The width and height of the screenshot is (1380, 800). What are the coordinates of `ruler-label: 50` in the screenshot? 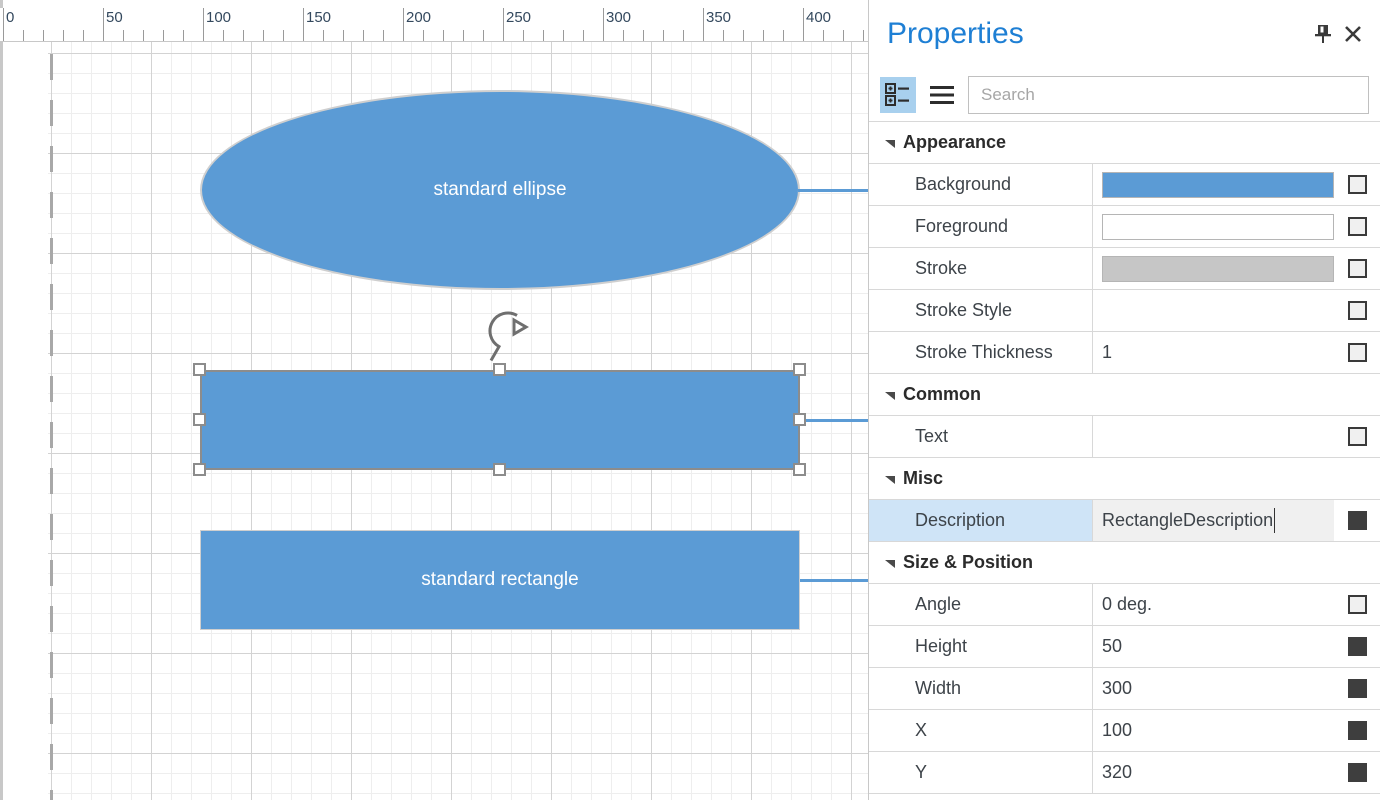 It's located at (114, 17).